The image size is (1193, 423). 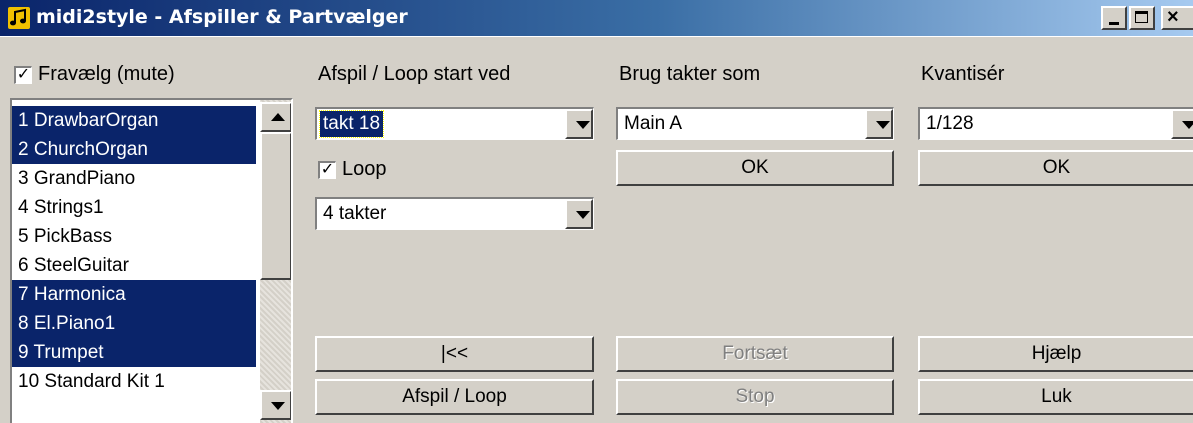 What do you see at coordinates (351, 124) in the screenshot?
I see `start-bar-value: takt 18` at bounding box center [351, 124].